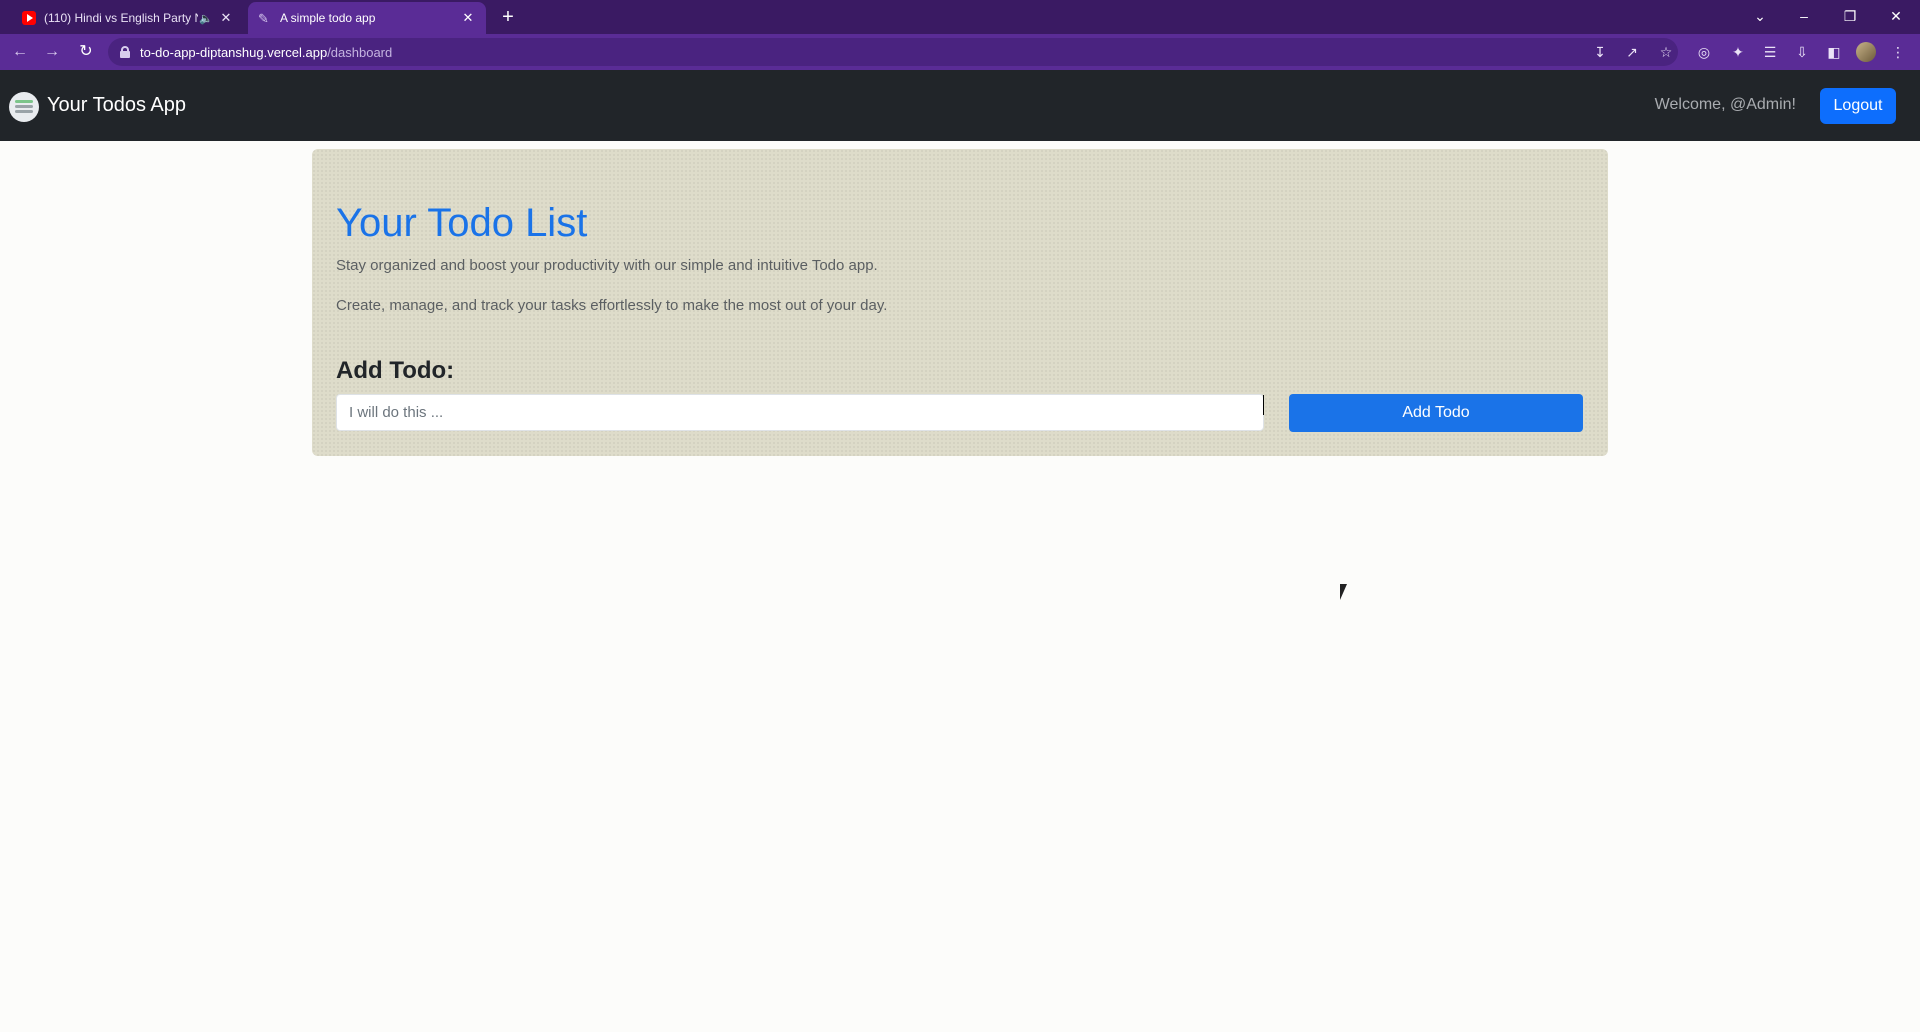 This screenshot has width=1920, height=1032. What do you see at coordinates (20, 52) in the screenshot?
I see `back-icon: ←` at bounding box center [20, 52].